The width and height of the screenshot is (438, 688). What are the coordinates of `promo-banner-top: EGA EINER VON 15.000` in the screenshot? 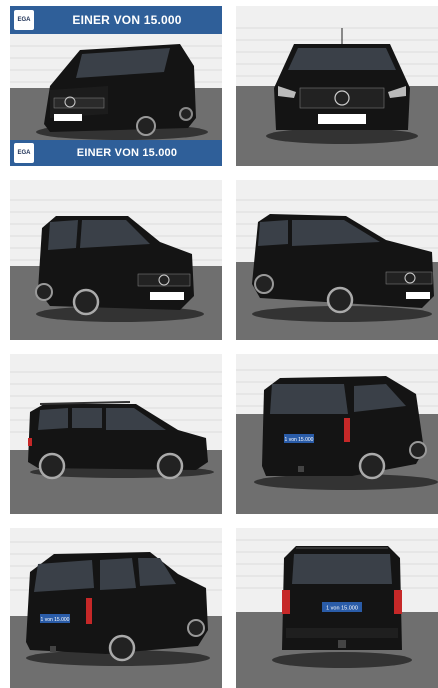 It's located at (116, 20).